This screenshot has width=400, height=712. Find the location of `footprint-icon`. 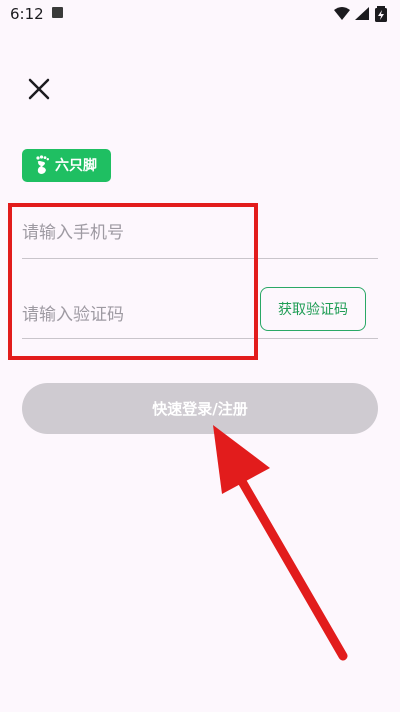

footprint-icon is located at coordinates (42, 164).